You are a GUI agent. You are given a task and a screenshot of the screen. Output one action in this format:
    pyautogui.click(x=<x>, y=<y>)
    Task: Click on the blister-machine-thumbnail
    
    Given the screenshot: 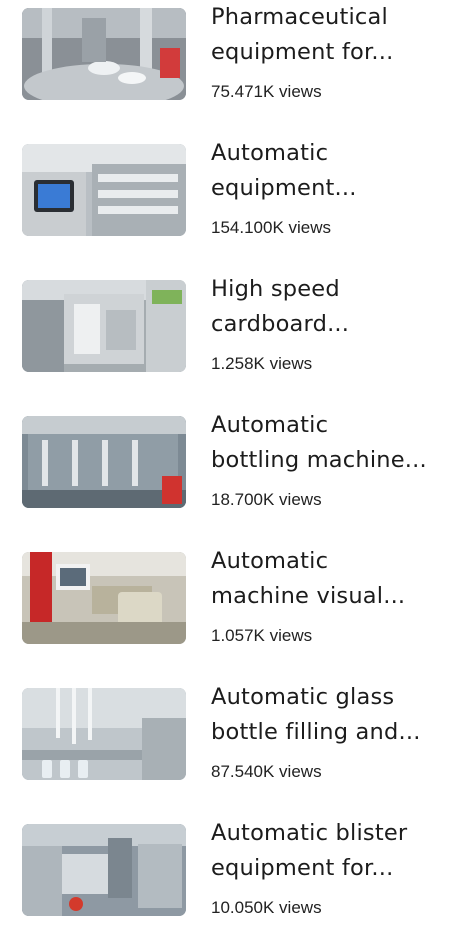 What is the action you would take?
    pyautogui.click(x=104, y=870)
    